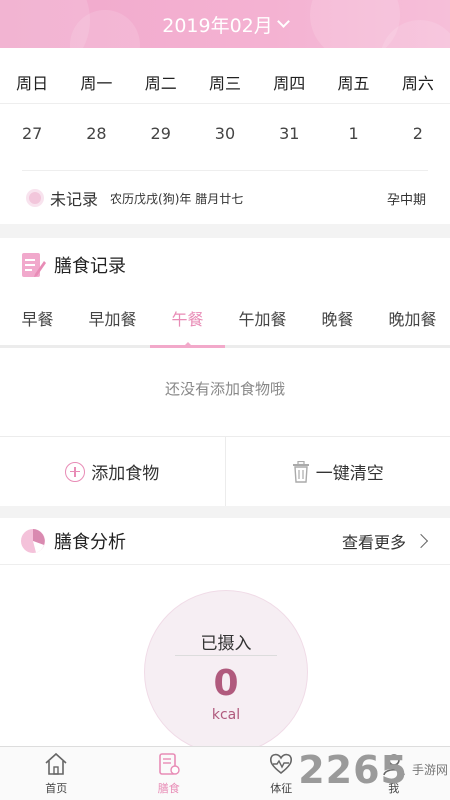 The width and height of the screenshot is (450, 800). Describe the element at coordinates (406, 200) in the screenshot. I see `pregnancy-stage: 孕中期` at that location.